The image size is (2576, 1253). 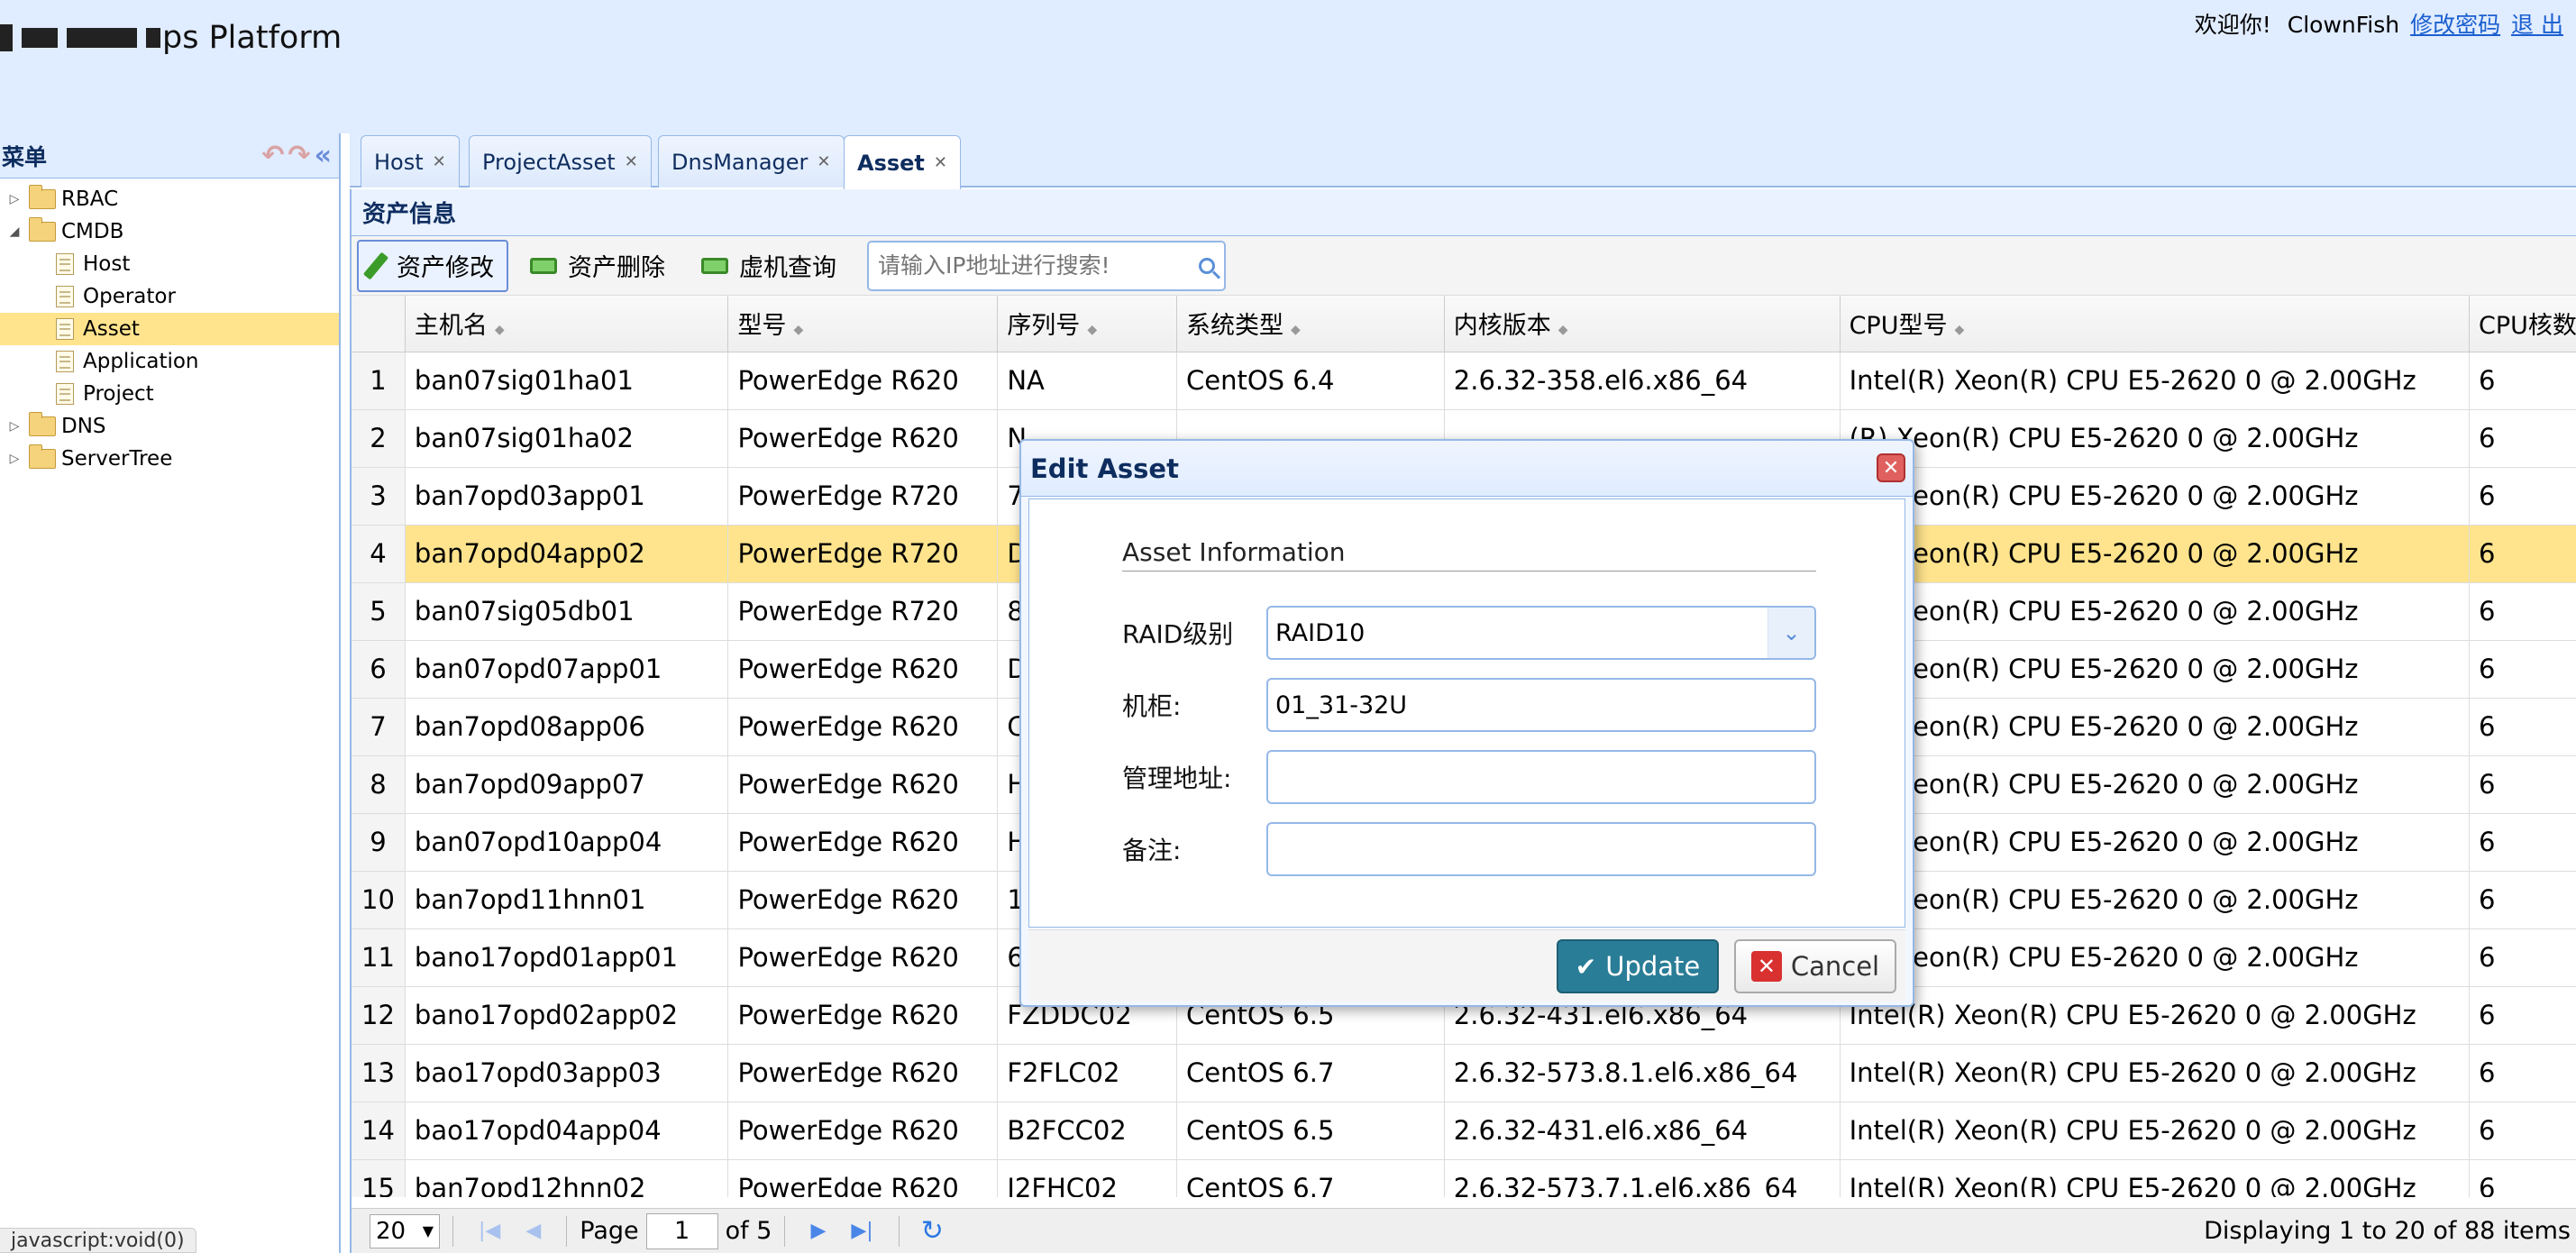 What do you see at coordinates (170, 362) in the screenshot?
I see `menu-item-application: Application` at bounding box center [170, 362].